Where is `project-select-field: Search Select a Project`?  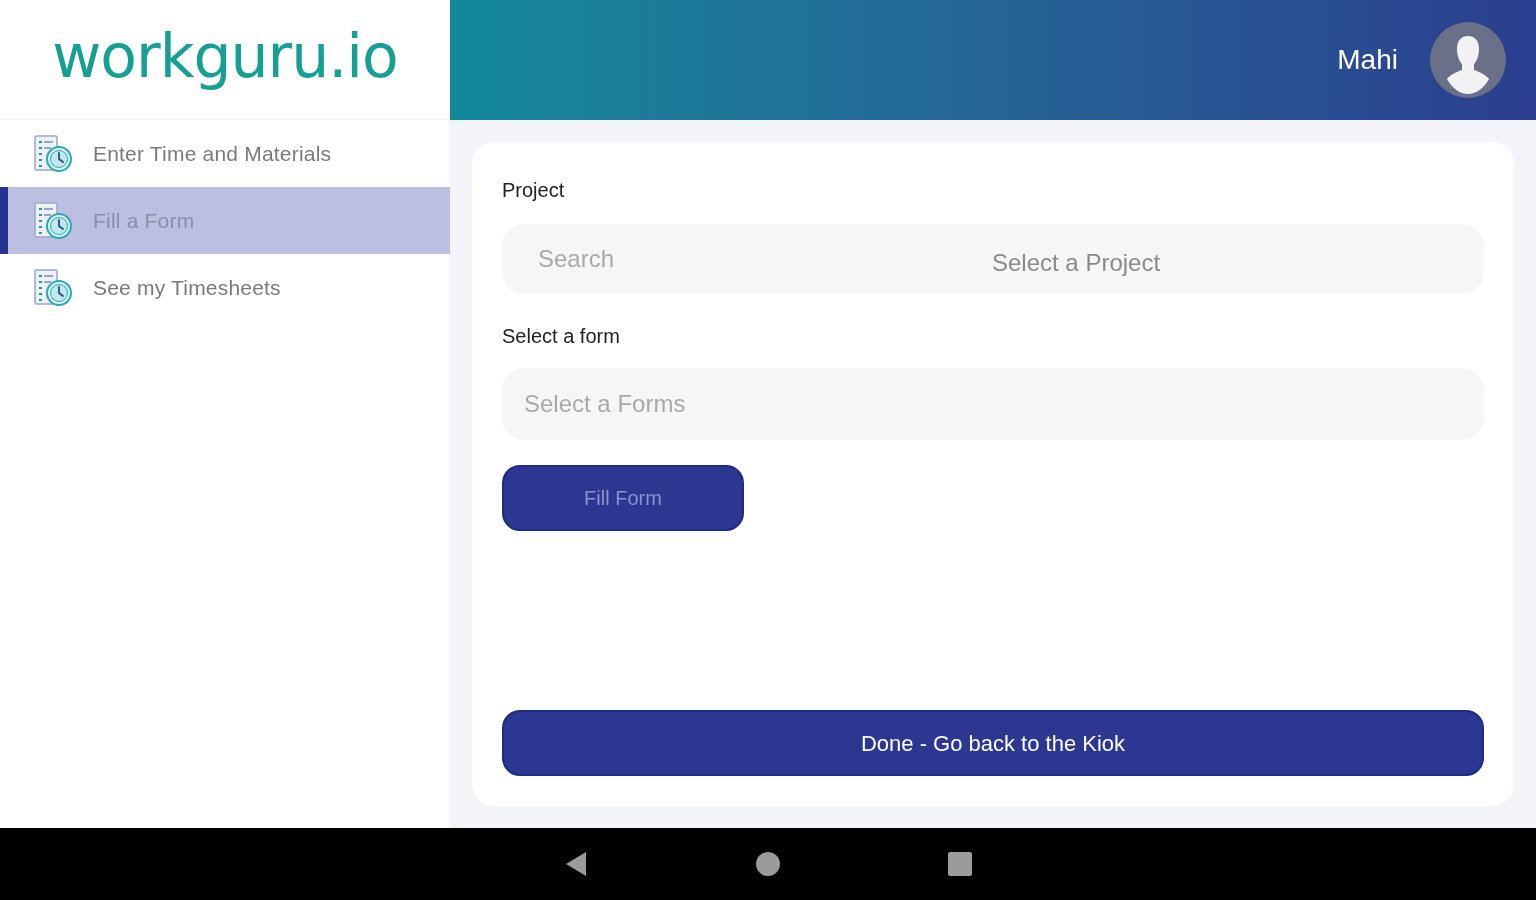
project-select-field: Search Select a Project is located at coordinates (993, 259).